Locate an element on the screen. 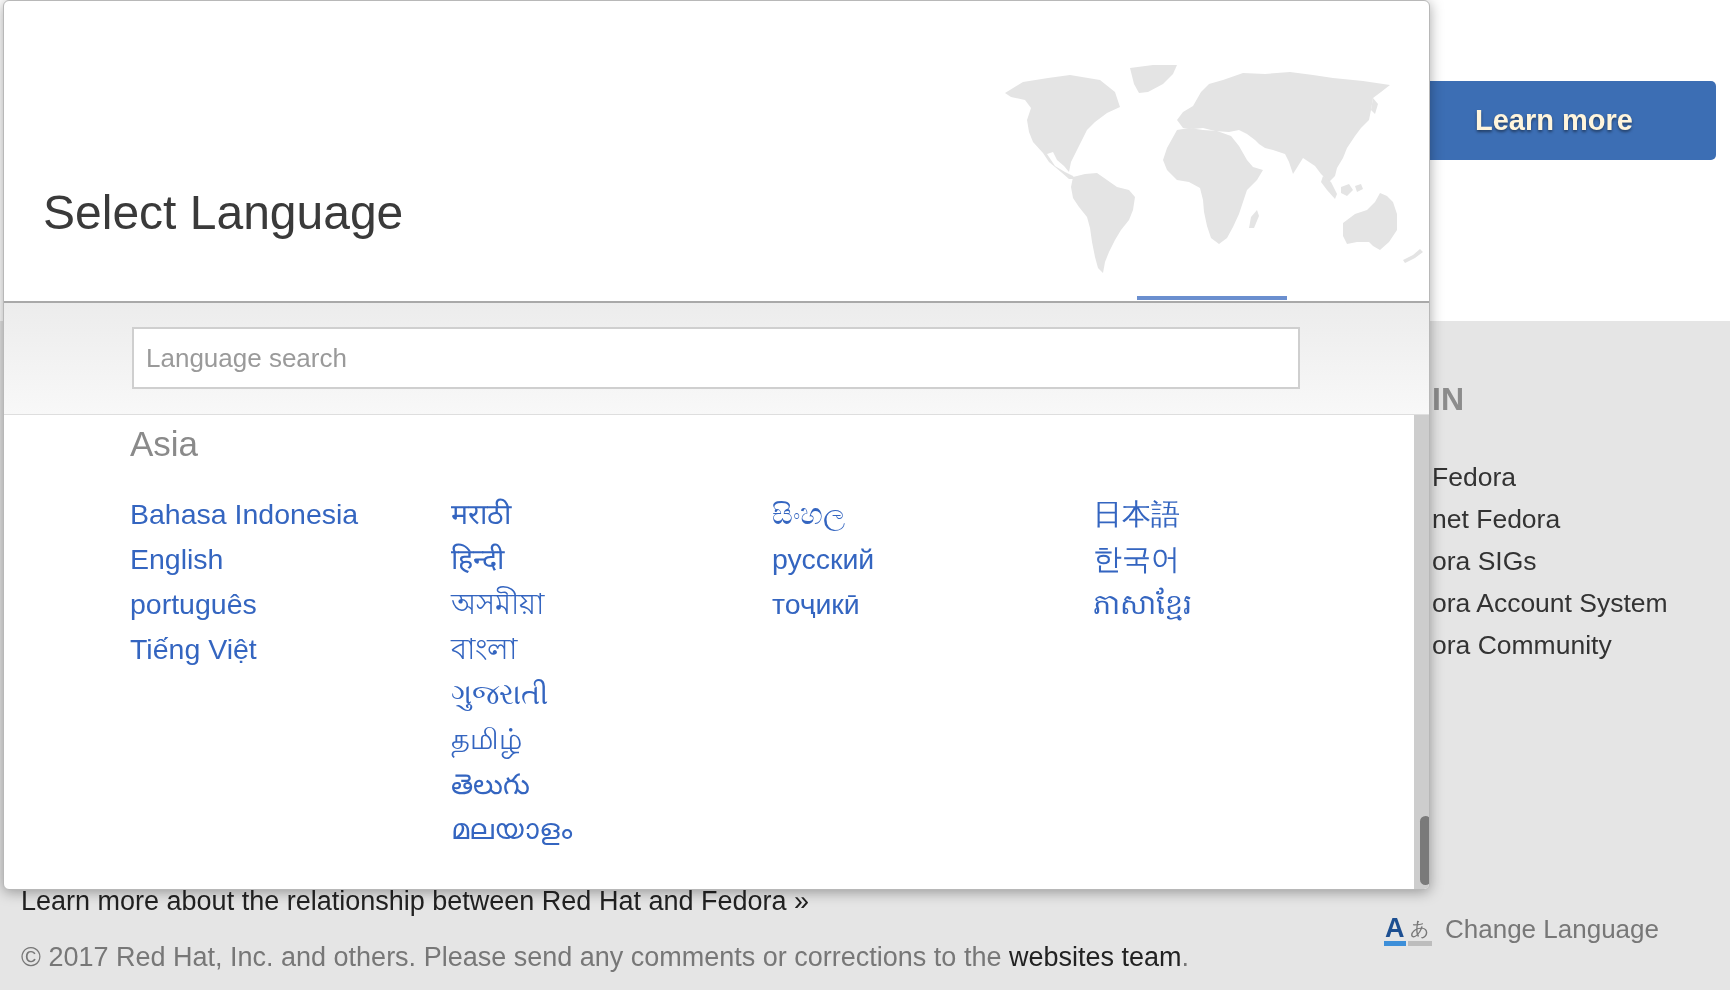  language-link: ភាសាខ្មែរ is located at coordinates (1142, 604).